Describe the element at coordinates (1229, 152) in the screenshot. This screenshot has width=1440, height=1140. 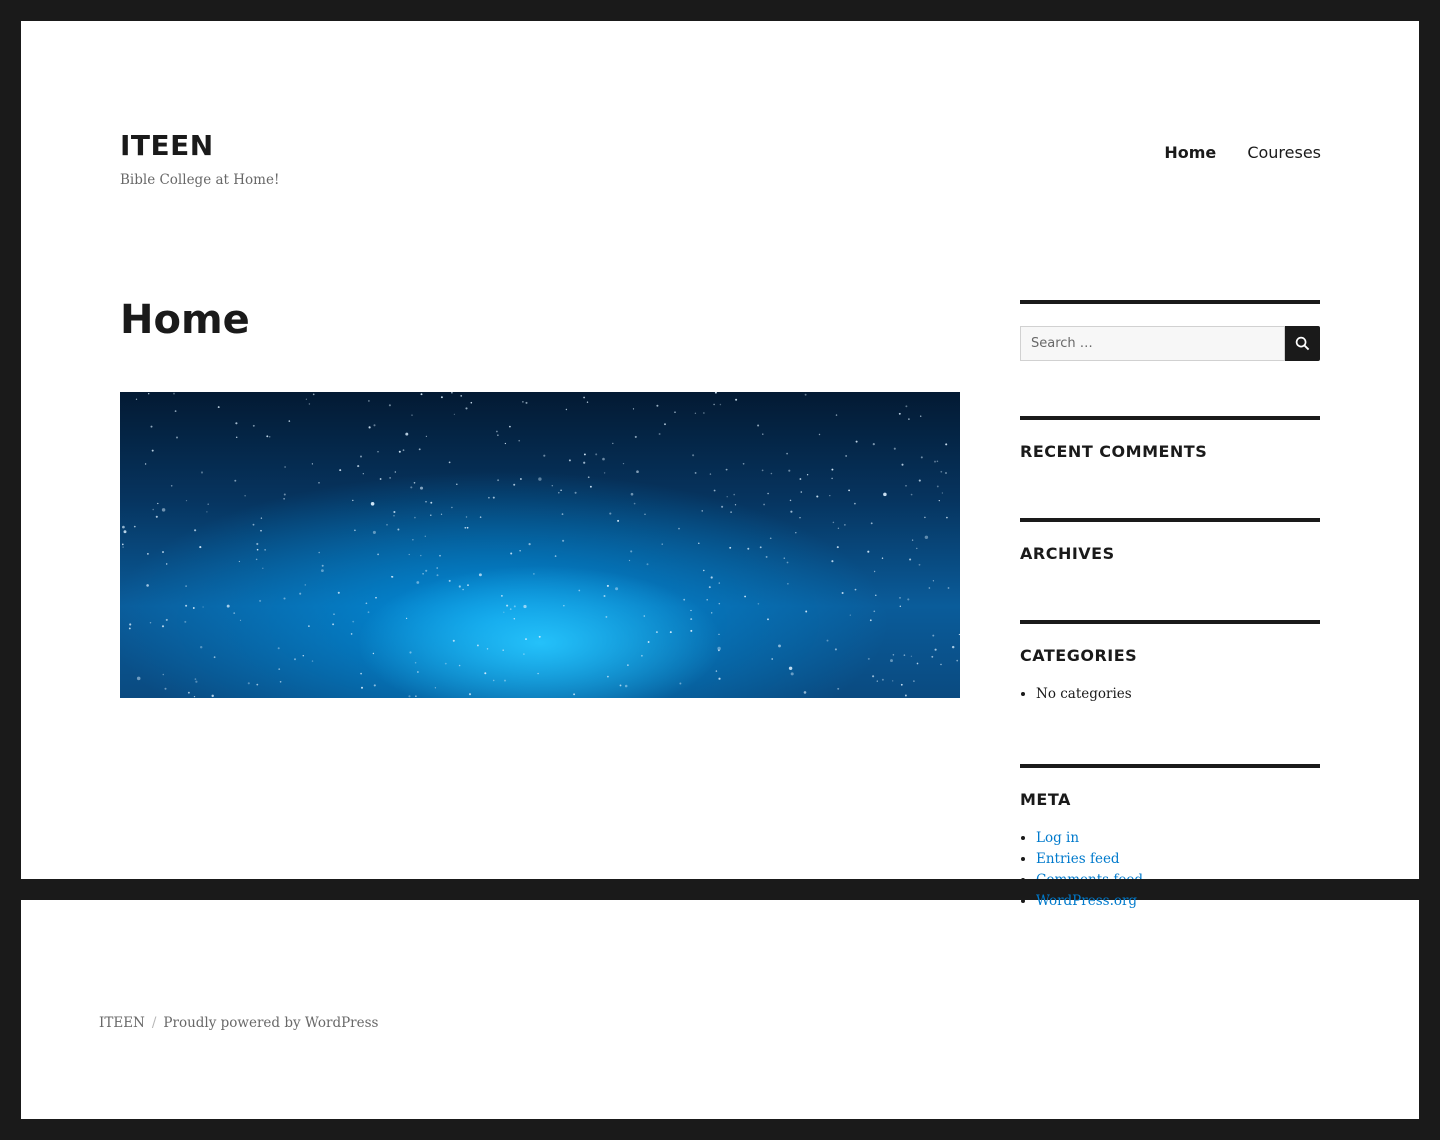
I see `main-navigation: Home Coureses` at that location.